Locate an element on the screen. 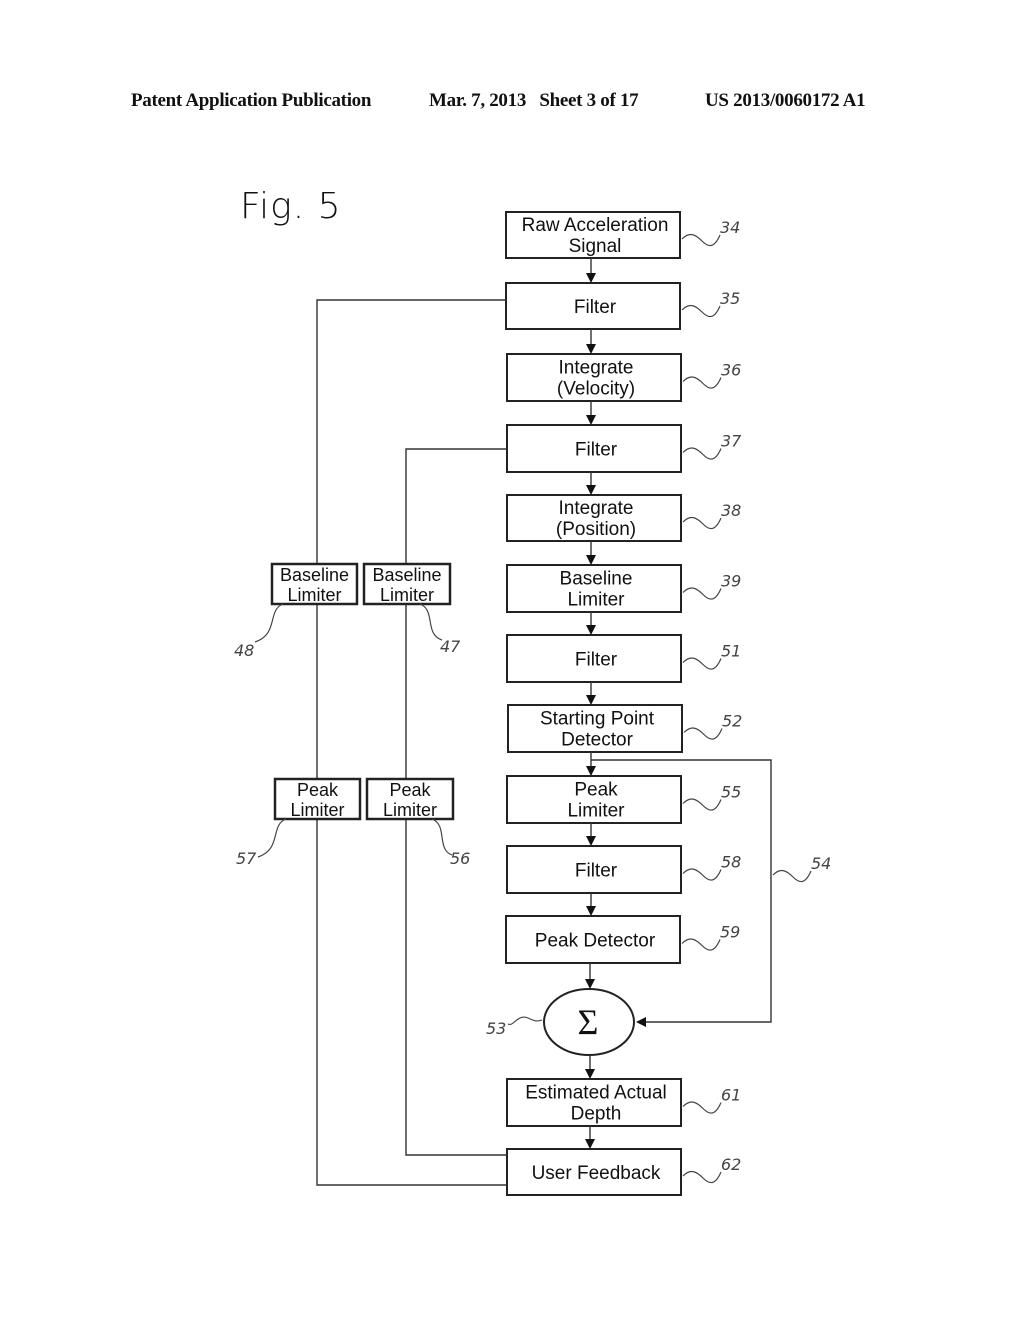 Image resolution: width=1024 pixels, height=1320 pixels. block-label-55: Limiter is located at coordinates (596, 811).